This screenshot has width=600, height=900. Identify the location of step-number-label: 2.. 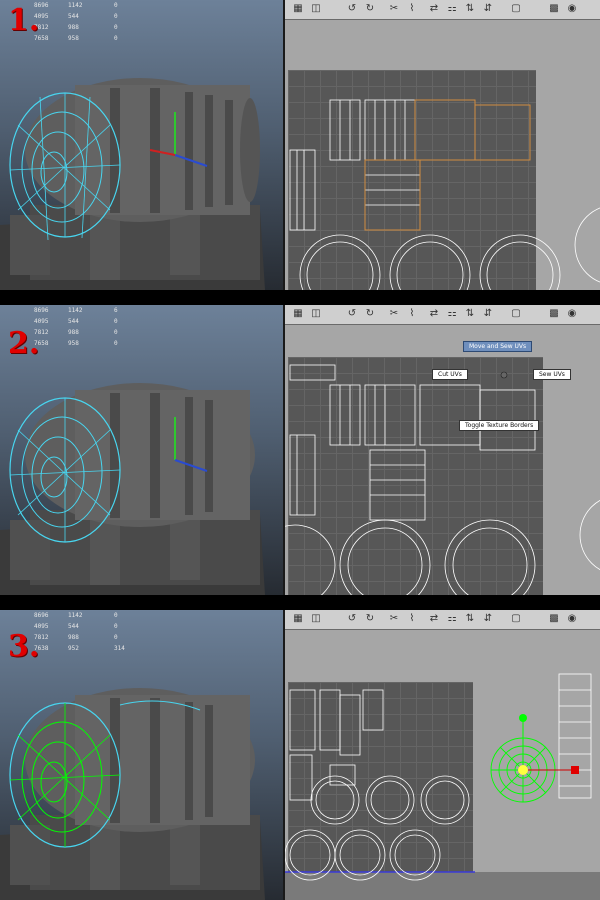
(24, 343).